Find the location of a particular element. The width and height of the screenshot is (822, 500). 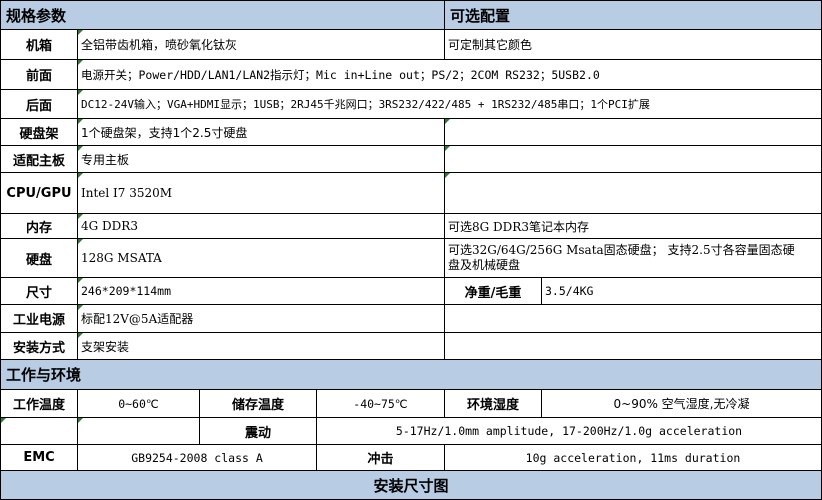

chassis-label: 机箱 is located at coordinates (39, 45).